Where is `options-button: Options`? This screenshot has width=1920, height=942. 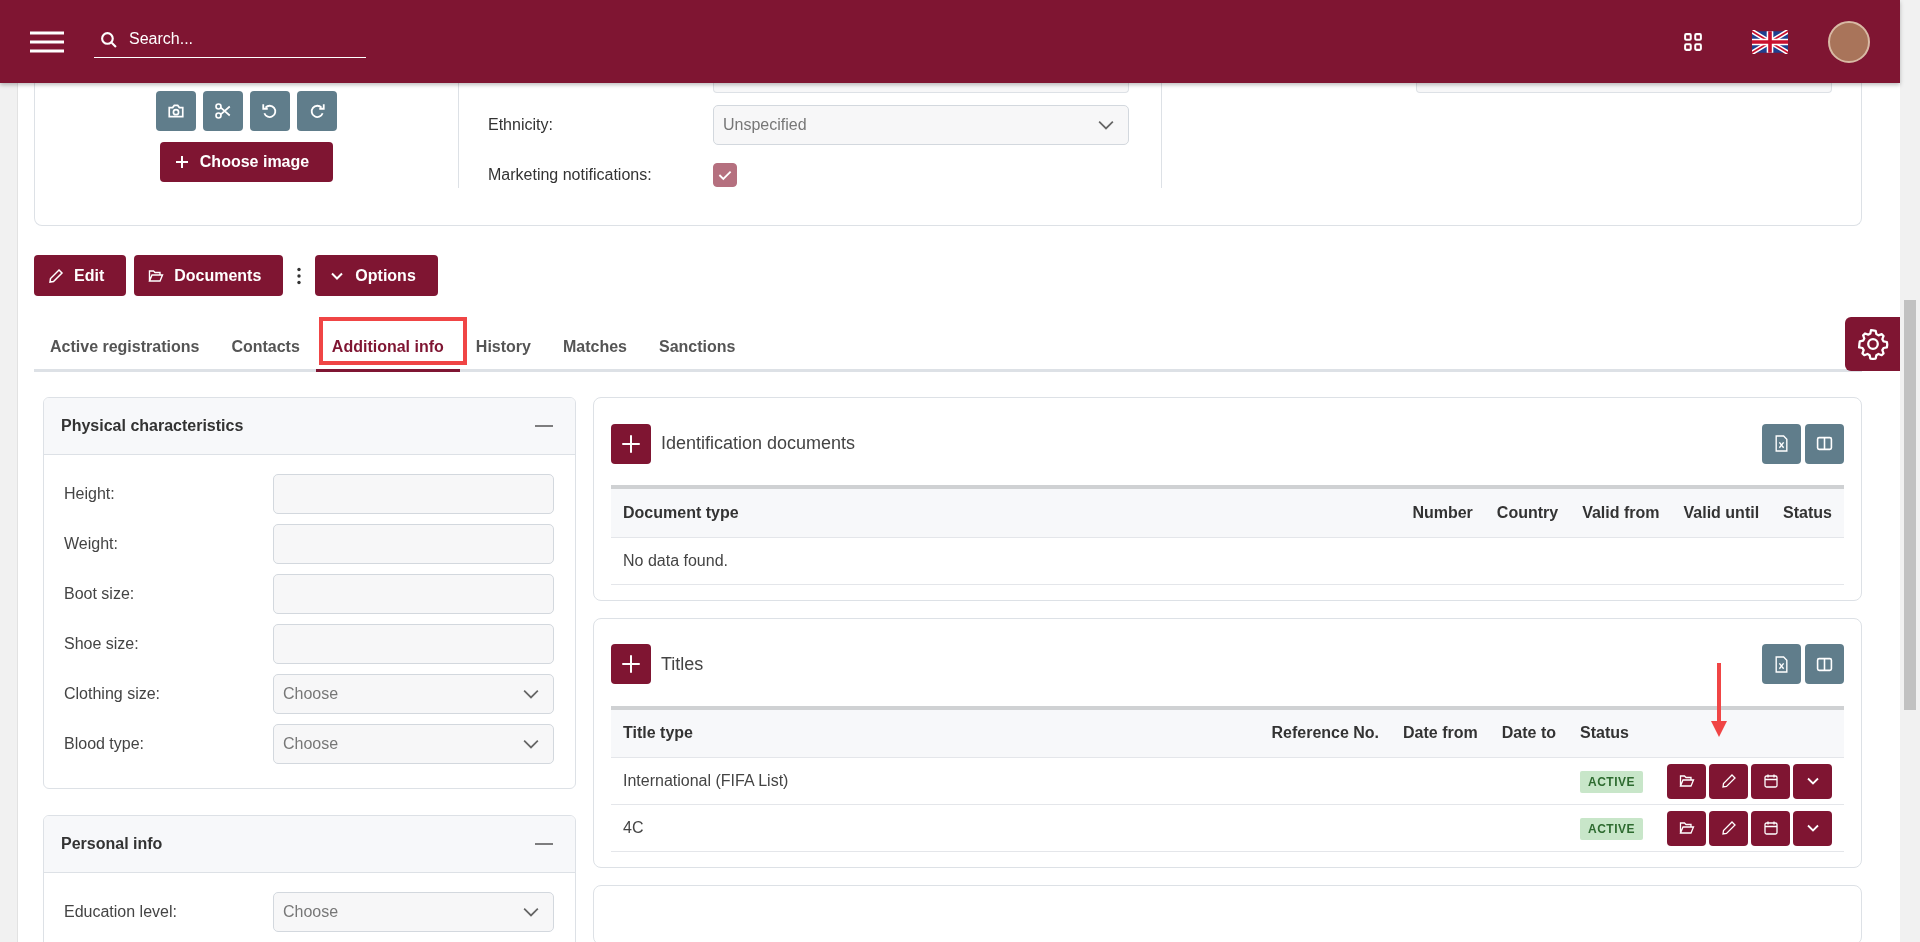 options-button: Options is located at coordinates (376, 275).